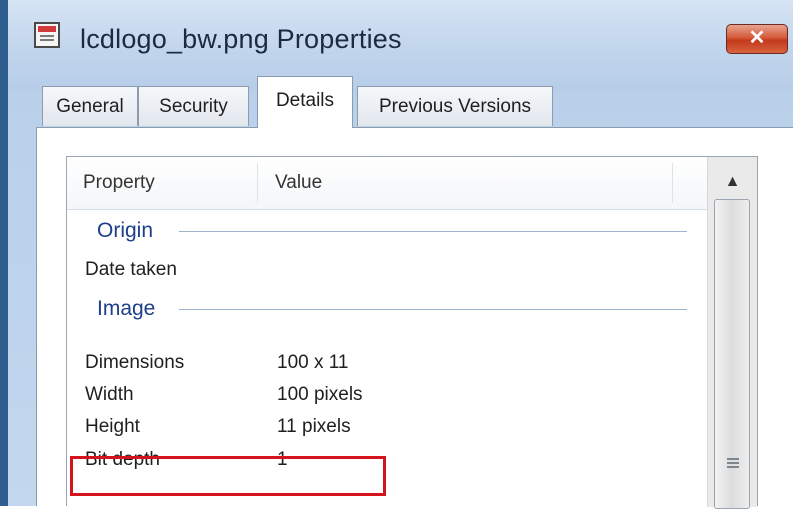 The height and width of the screenshot is (509, 793). Describe the element at coordinates (377, 270) in the screenshot. I see `list-item: Date taken` at that location.